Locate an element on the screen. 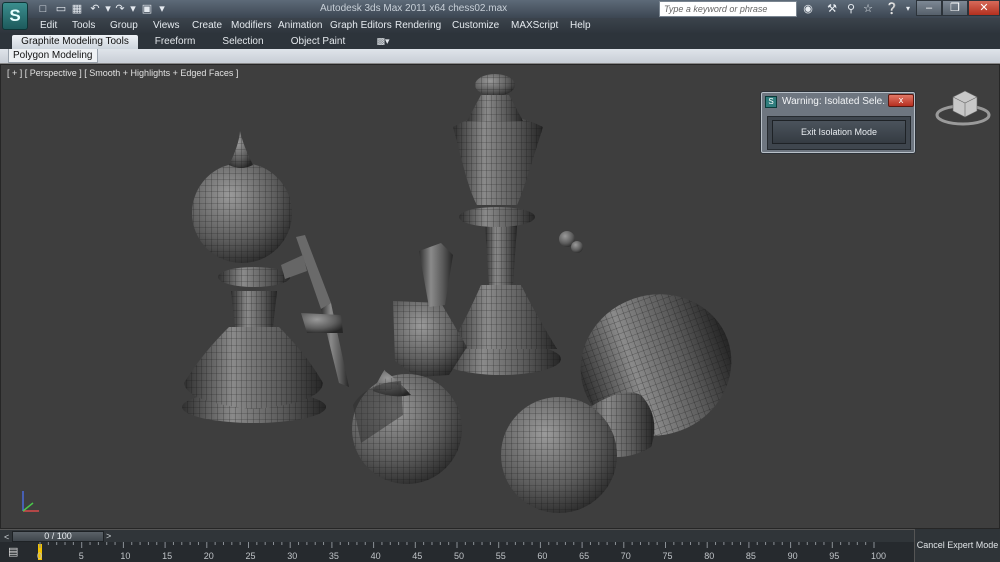  redo-icon: ↷ is located at coordinates (120, 9).